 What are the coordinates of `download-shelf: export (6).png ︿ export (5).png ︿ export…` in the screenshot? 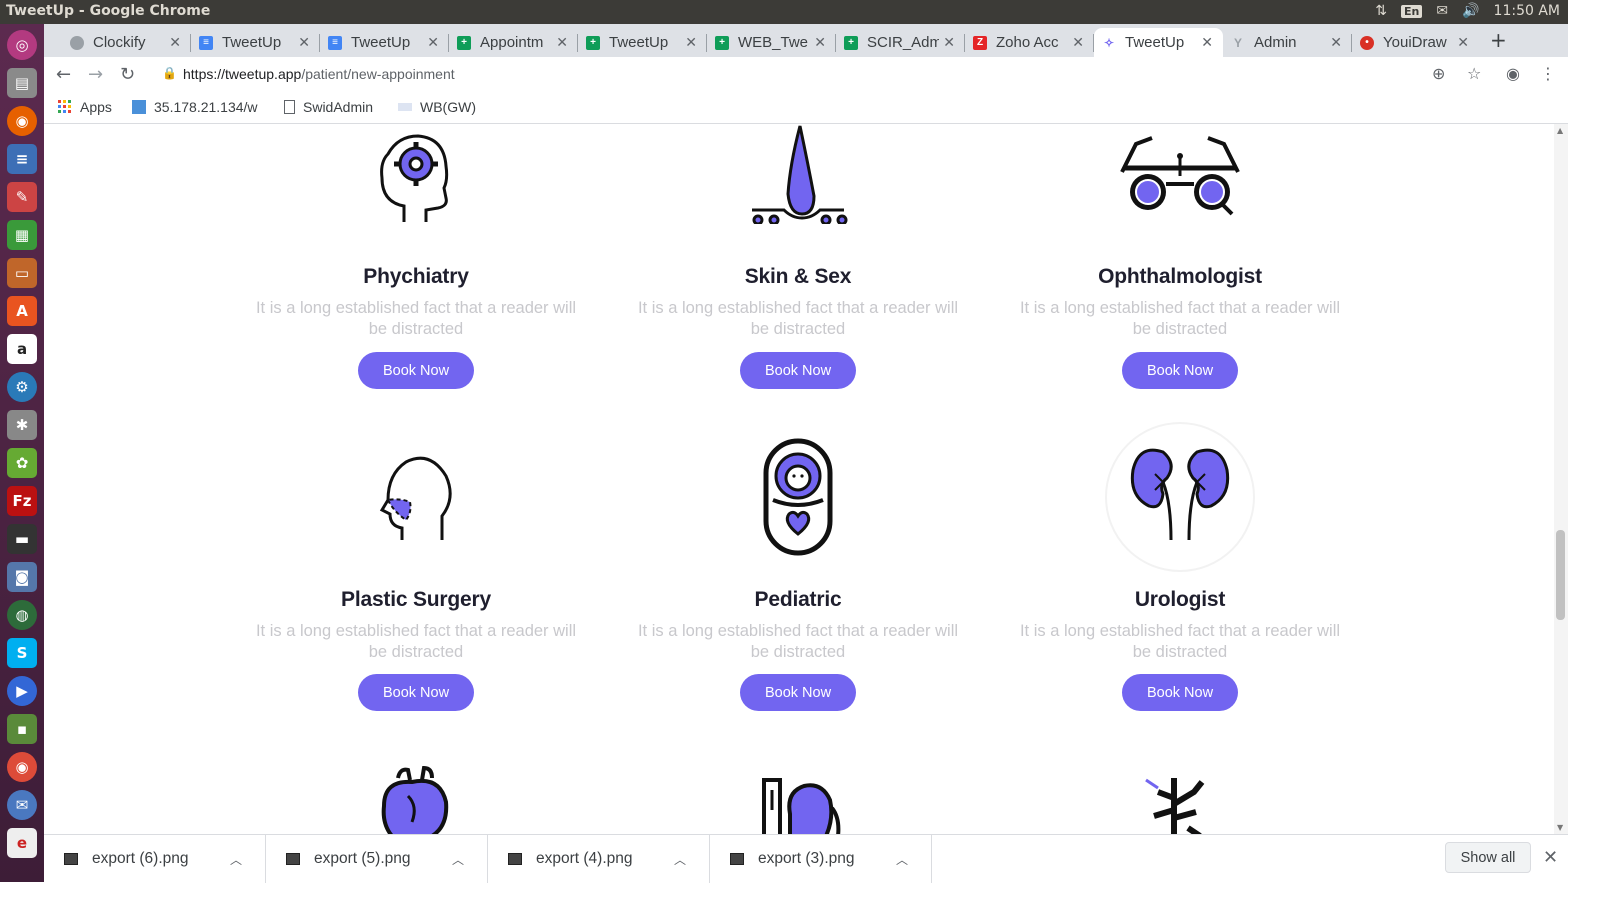 It's located at (806, 858).